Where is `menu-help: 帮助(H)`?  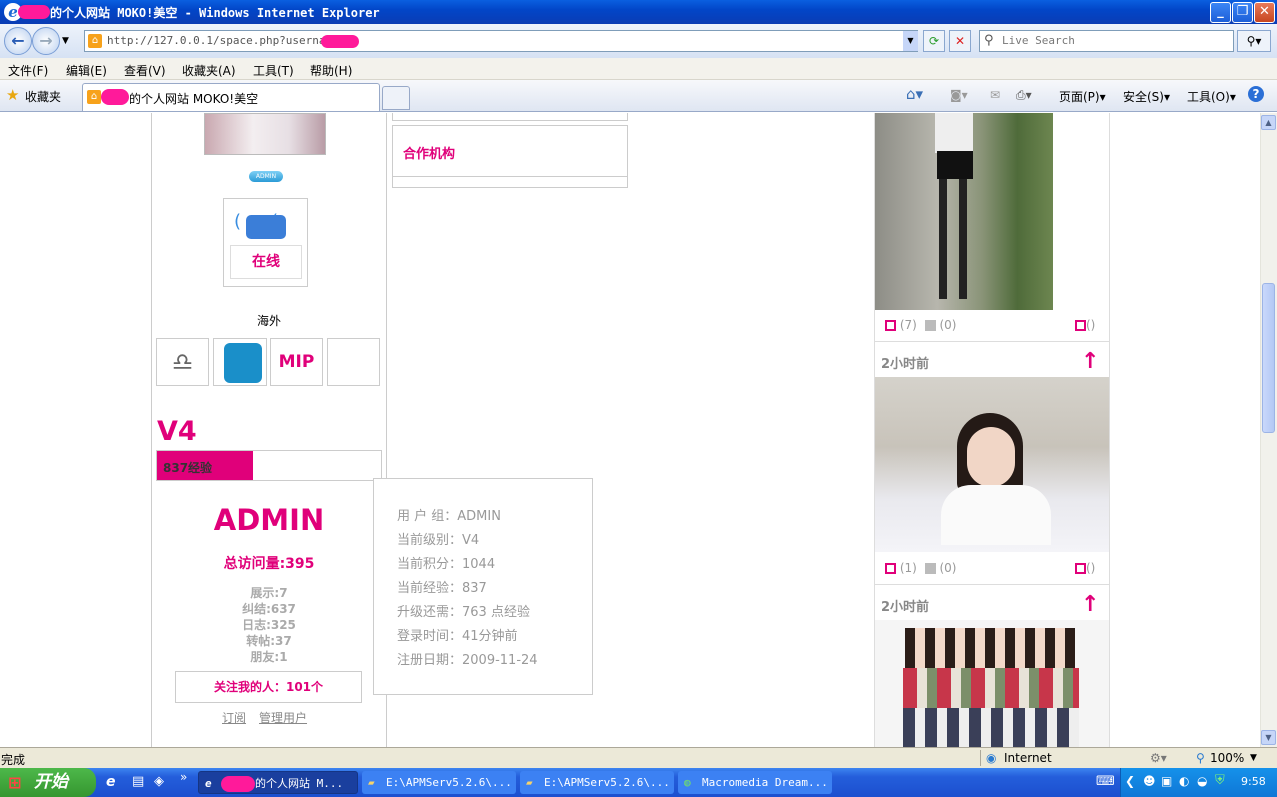 menu-help: 帮助(H) is located at coordinates (331, 70).